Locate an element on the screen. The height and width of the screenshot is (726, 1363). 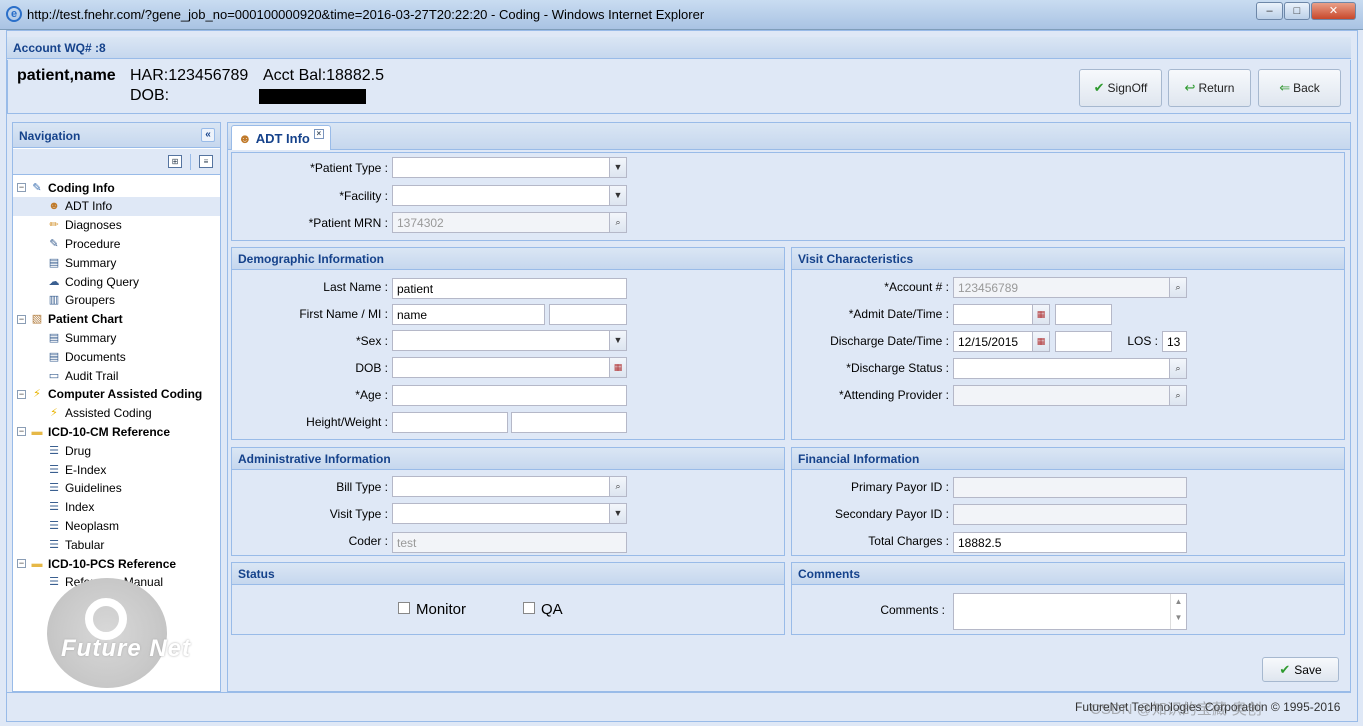
back-button: ⇐ Back is located at coordinates (1299, 88).